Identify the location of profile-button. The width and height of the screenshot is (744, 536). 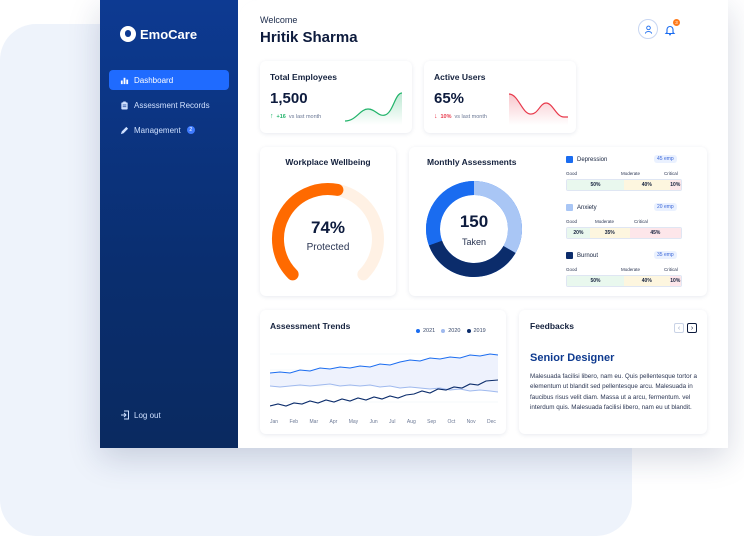
(648, 29).